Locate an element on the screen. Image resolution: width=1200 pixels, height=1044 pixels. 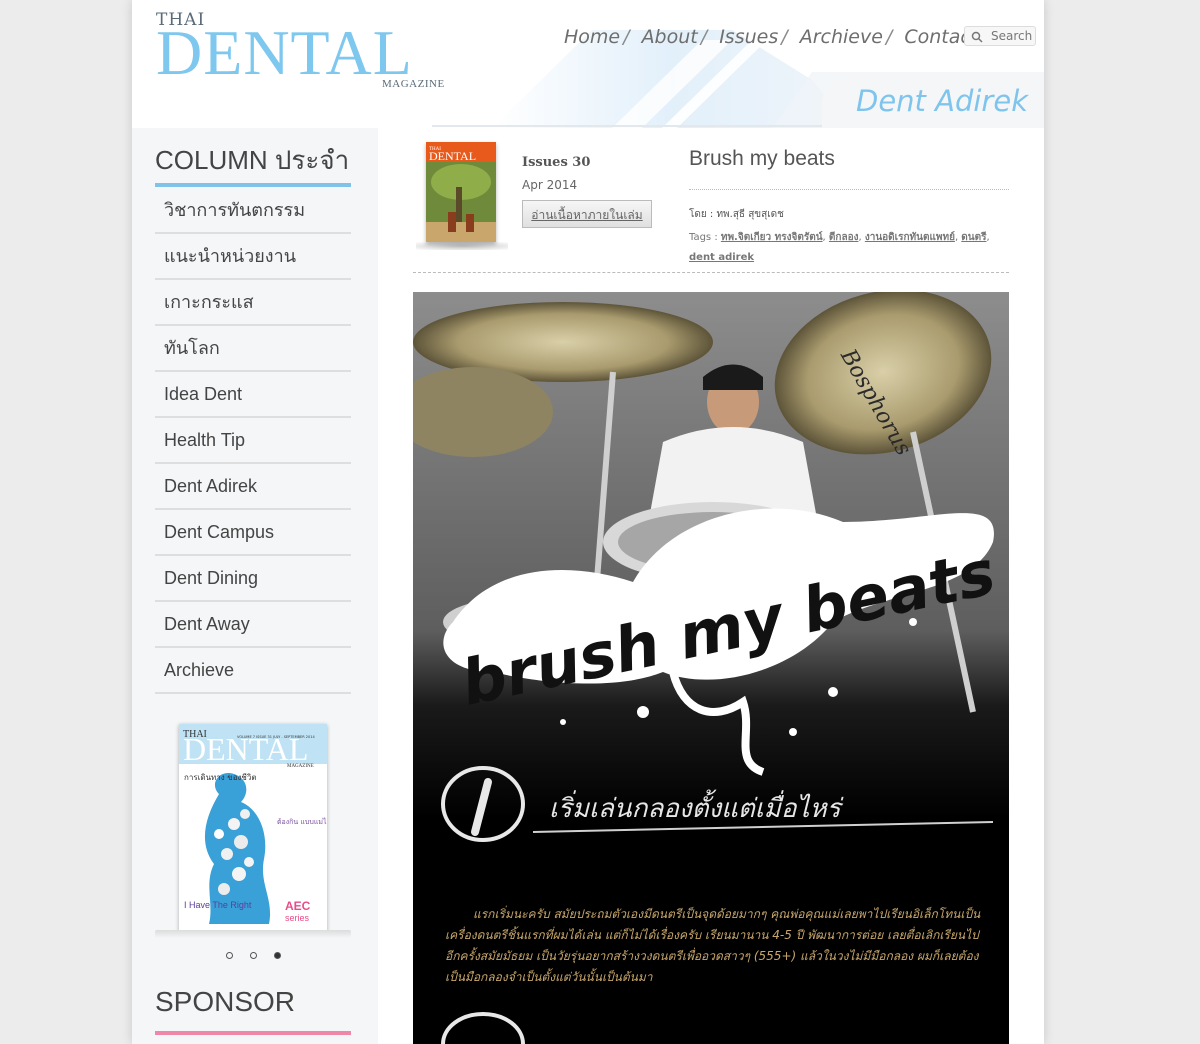
nav-home: Home is located at coordinates (592, 37).